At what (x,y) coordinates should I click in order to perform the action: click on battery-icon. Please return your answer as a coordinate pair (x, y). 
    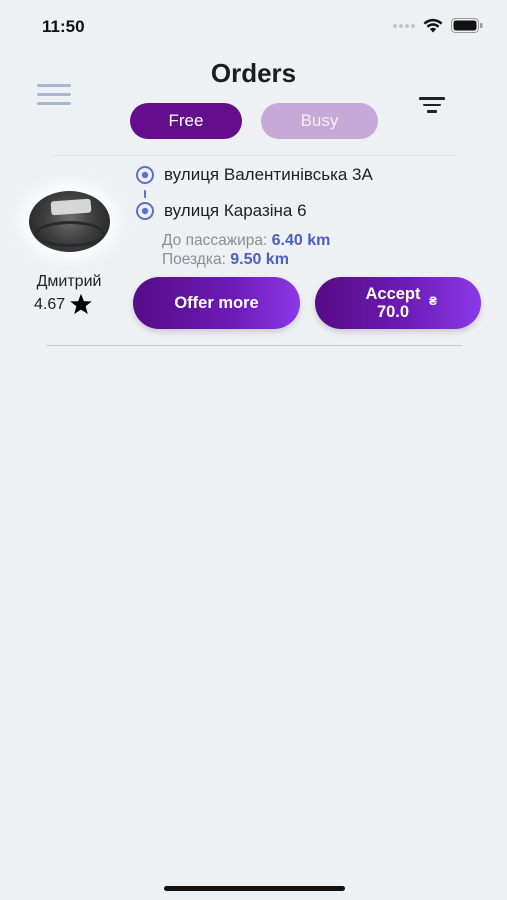
    Looking at the image, I should click on (467, 25).